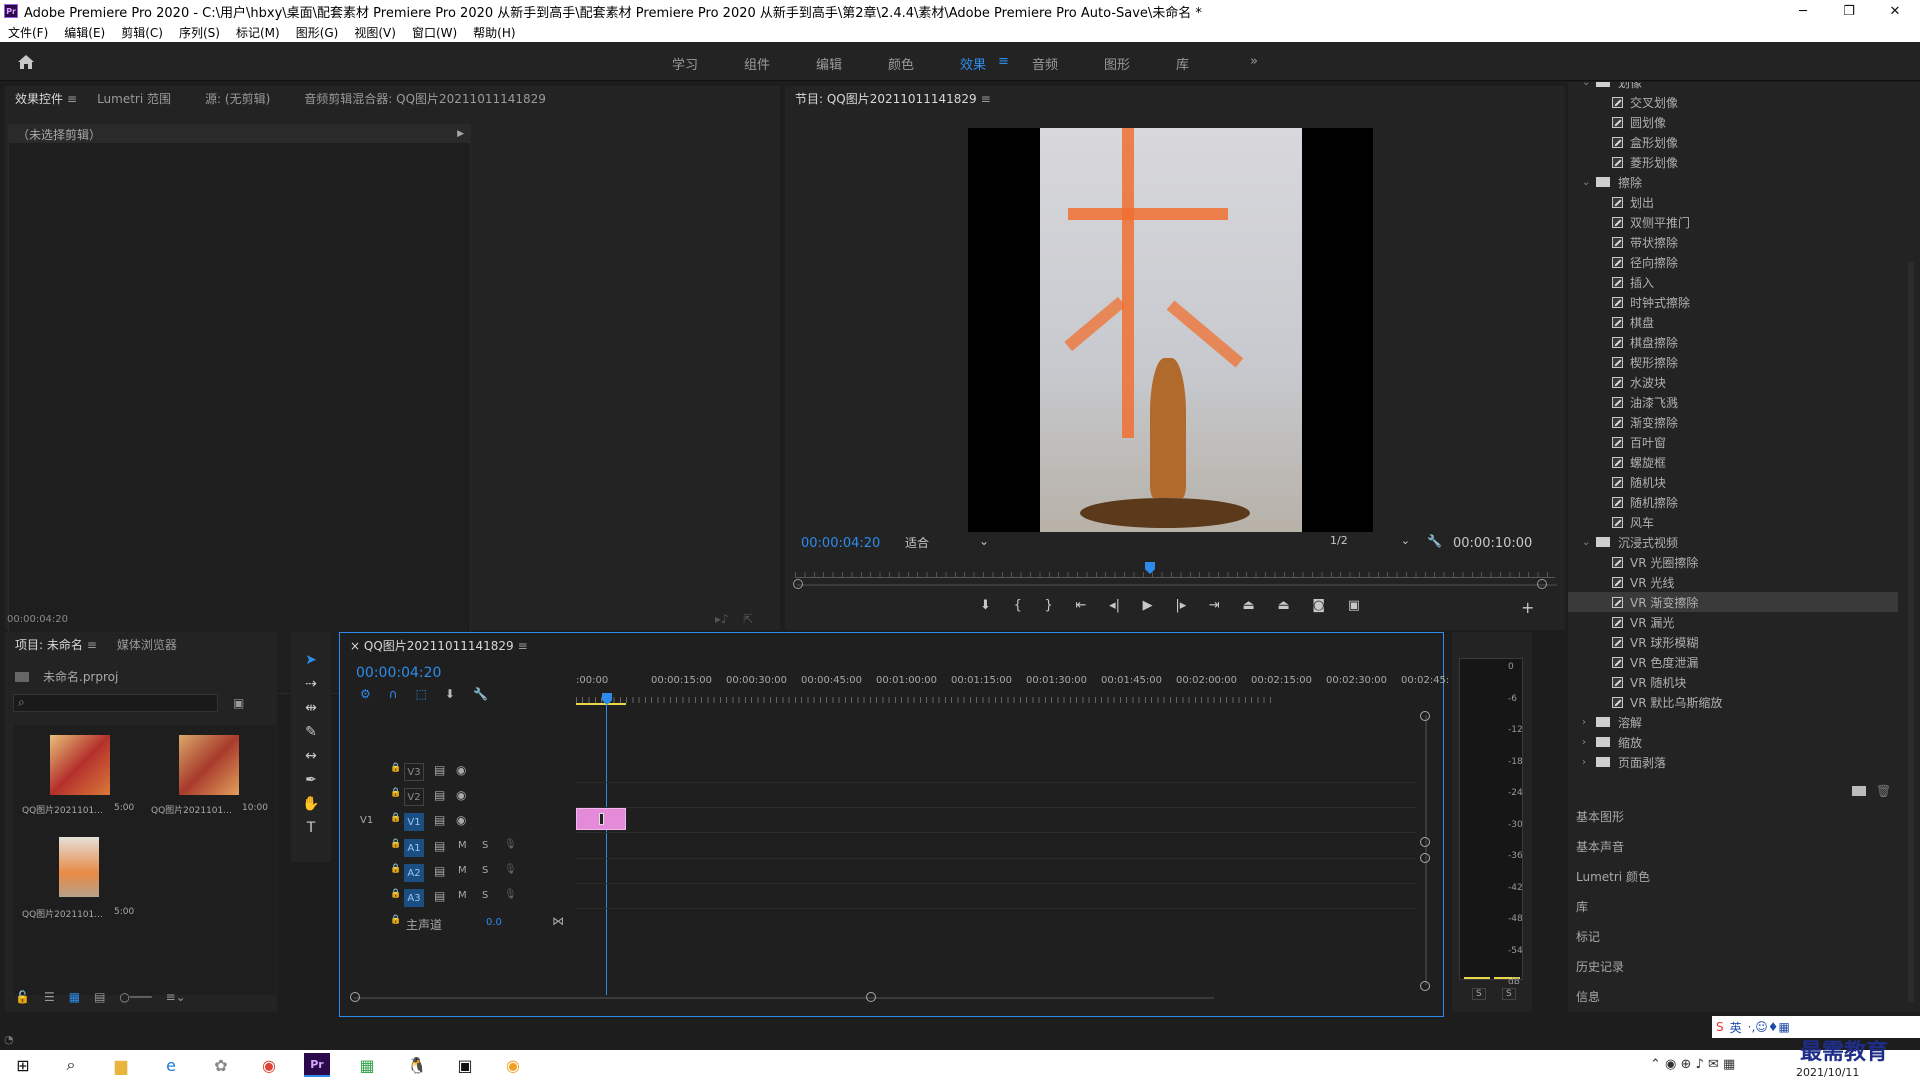  Describe the element at coordinates (142, 32) in the screenshot. I see `menu-clip: 剪辑(C)` at that location.